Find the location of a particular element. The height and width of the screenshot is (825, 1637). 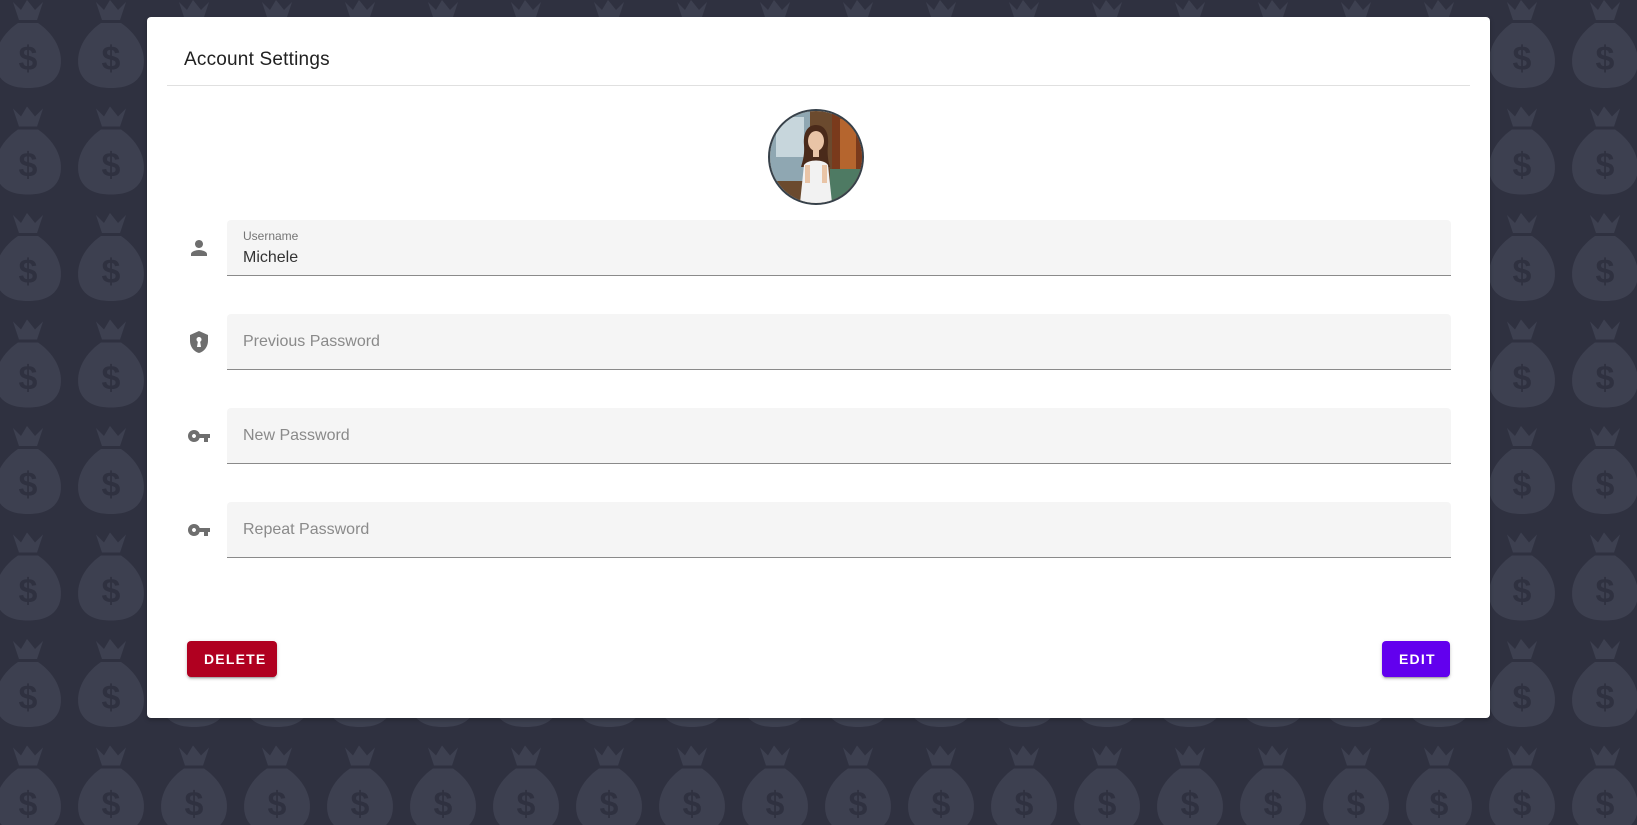

username-field: Username is located at coordinates (839, 248).